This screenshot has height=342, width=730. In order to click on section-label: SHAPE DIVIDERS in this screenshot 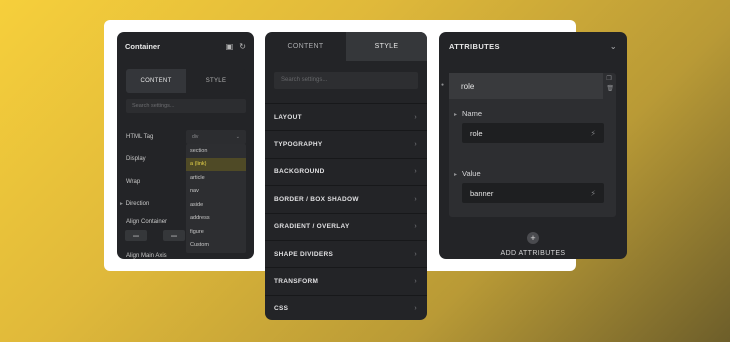, I will do `click(304, 254)`.